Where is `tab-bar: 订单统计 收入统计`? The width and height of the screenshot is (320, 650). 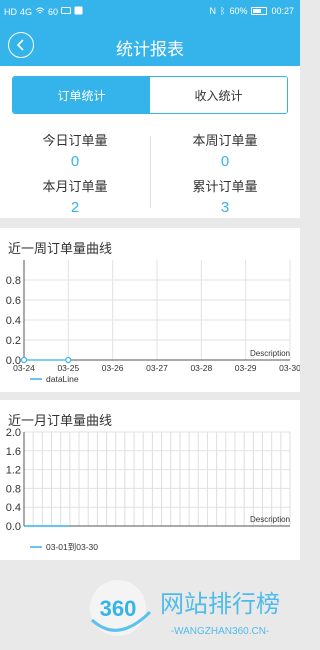
tab-bar: 订单统计 收入统计 is located at coordinates (150, 95).